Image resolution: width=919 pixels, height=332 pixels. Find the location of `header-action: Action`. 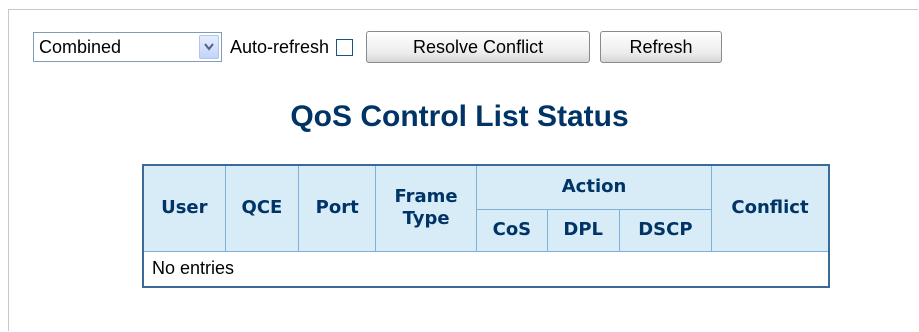

header-action: Action is located at coordinates (594, 187).